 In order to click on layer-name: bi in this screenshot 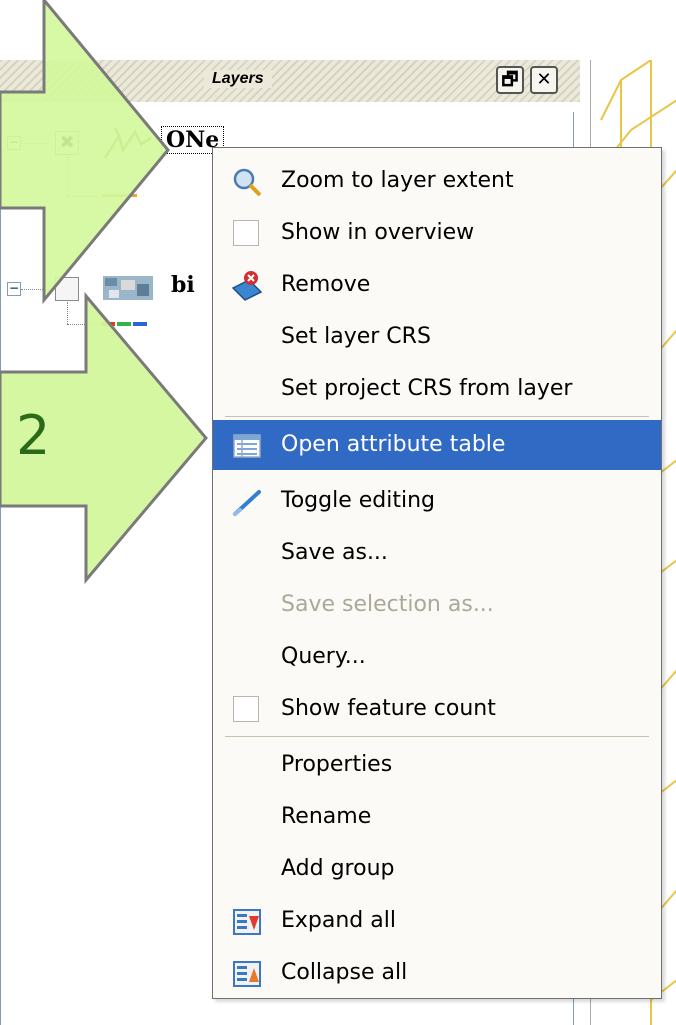, I will do `click(183, 285)`.